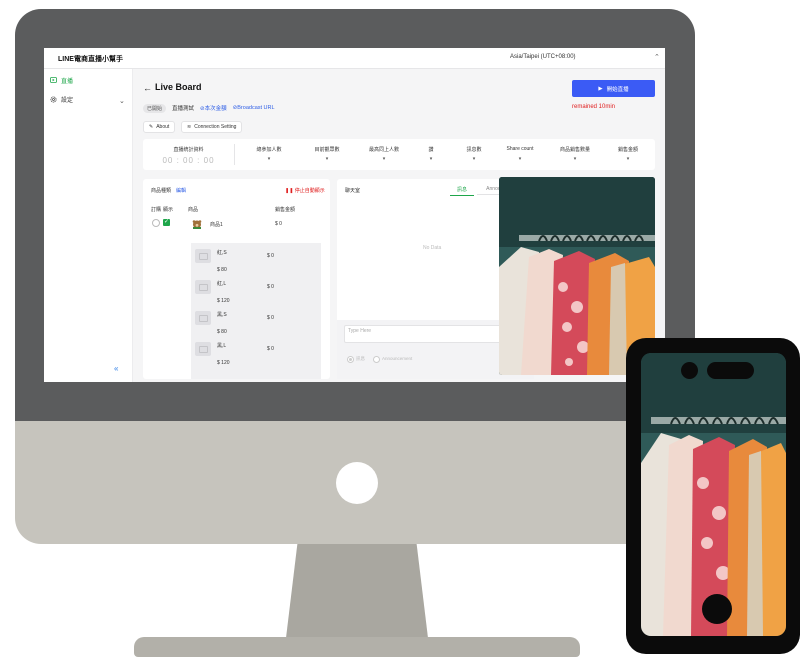 Image resolution: width=800 pixels, height=657 pixels. What do you see at coordinates (730, 370) in the screenshot?
I see `speaker-notch` at bounding box center [730, 370].